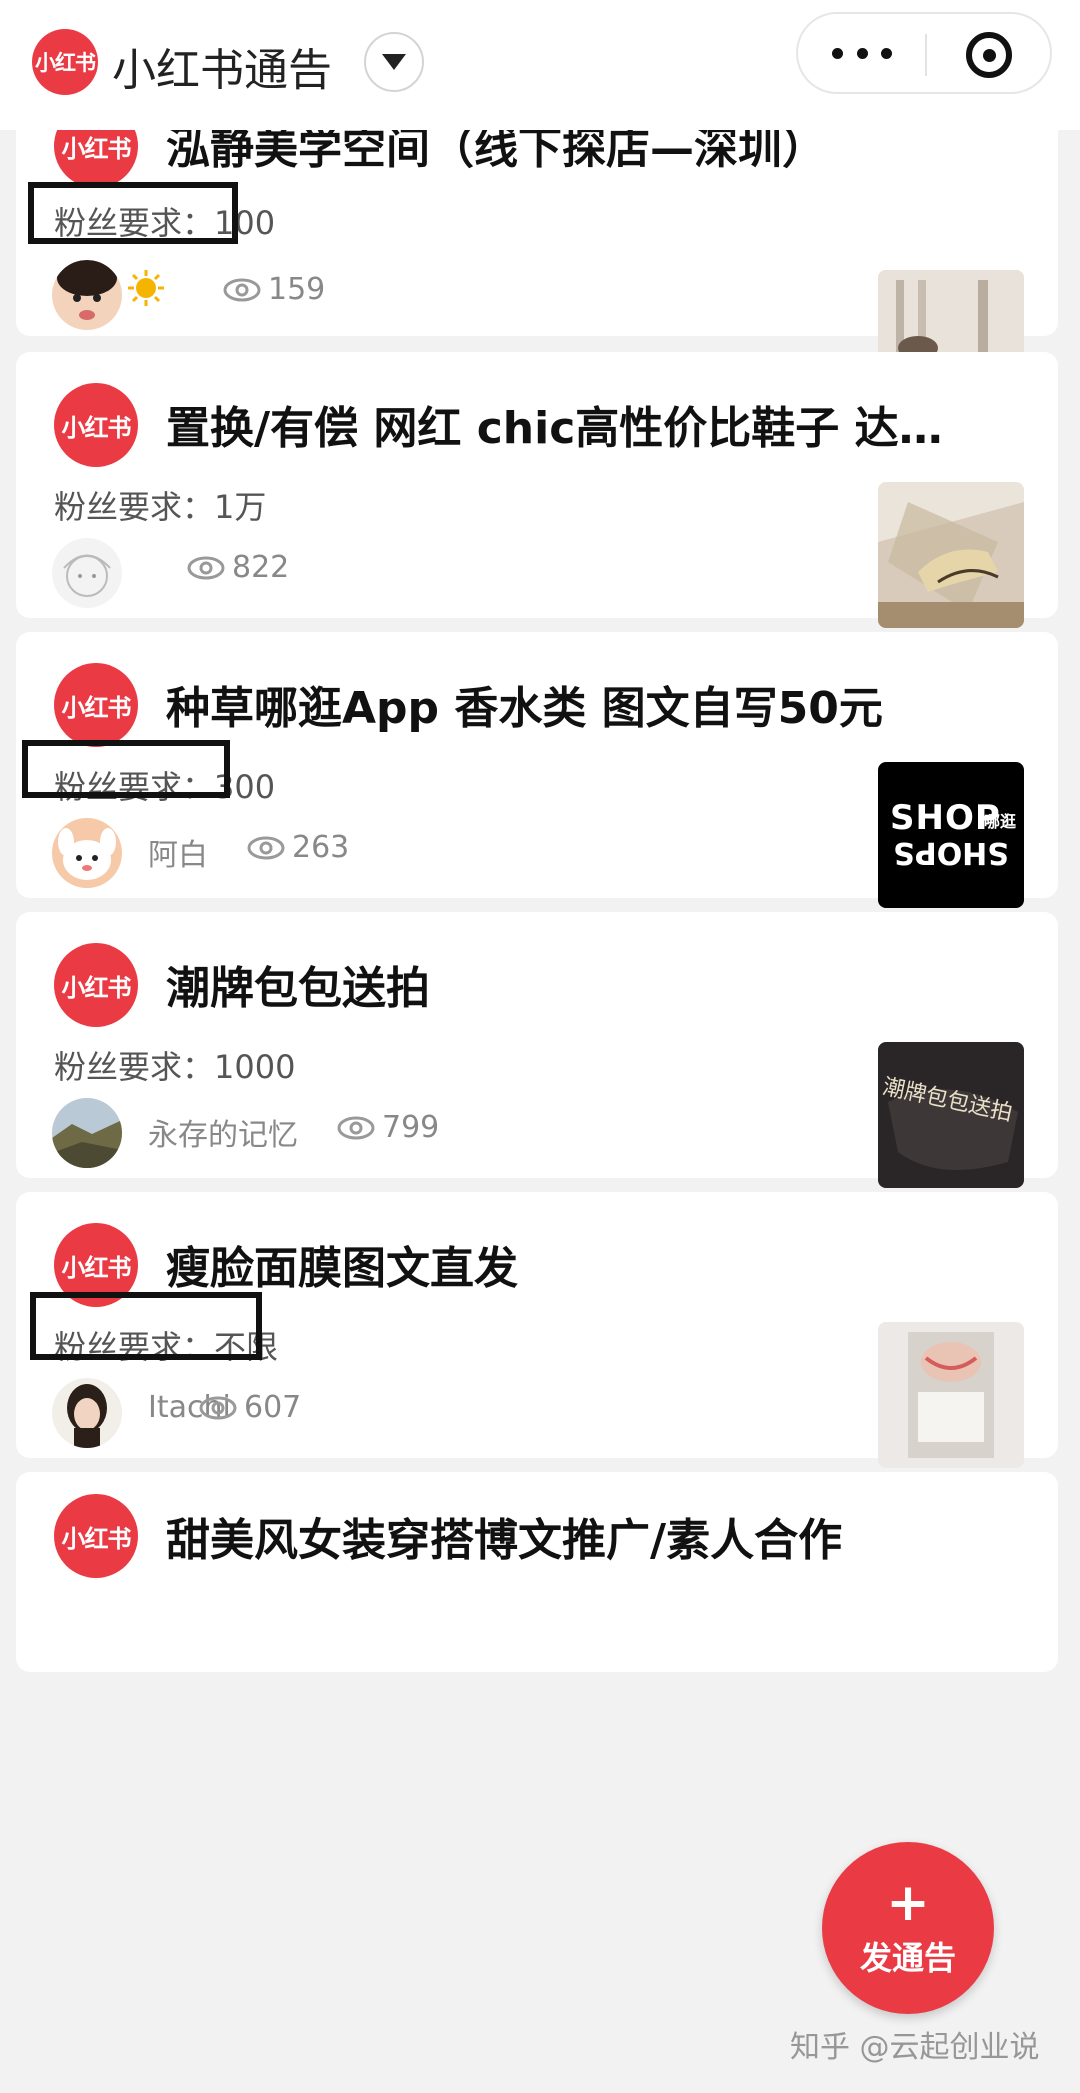  Describe the element at coordinates (223, 1135) in the screenshot. I see `author-name: 永存的记忆` at that location.